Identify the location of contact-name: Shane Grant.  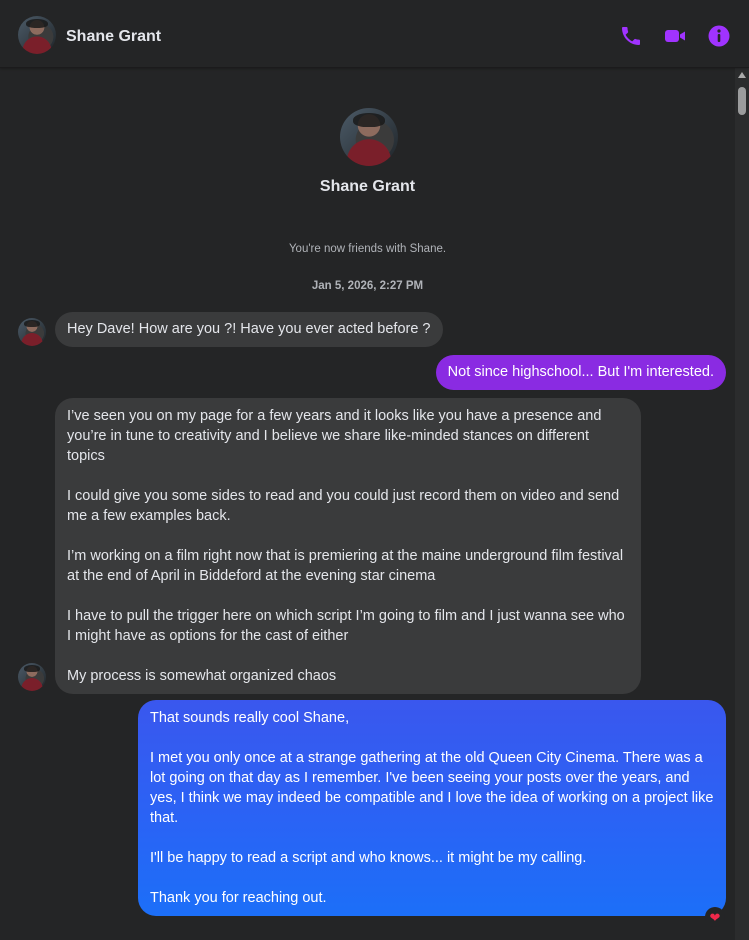
(113, 37).